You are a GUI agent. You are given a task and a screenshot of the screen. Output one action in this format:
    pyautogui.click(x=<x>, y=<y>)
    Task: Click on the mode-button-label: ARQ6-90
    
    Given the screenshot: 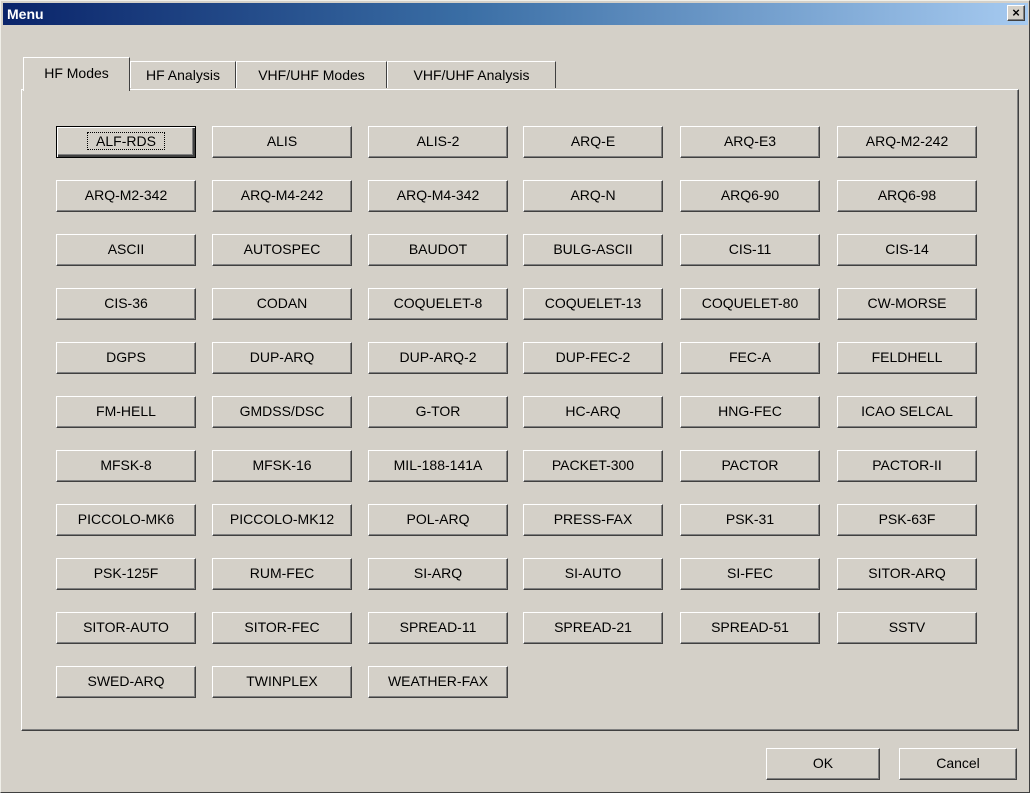 What is the action you would take?
    pyautogui.click(x=750, y=195)
    